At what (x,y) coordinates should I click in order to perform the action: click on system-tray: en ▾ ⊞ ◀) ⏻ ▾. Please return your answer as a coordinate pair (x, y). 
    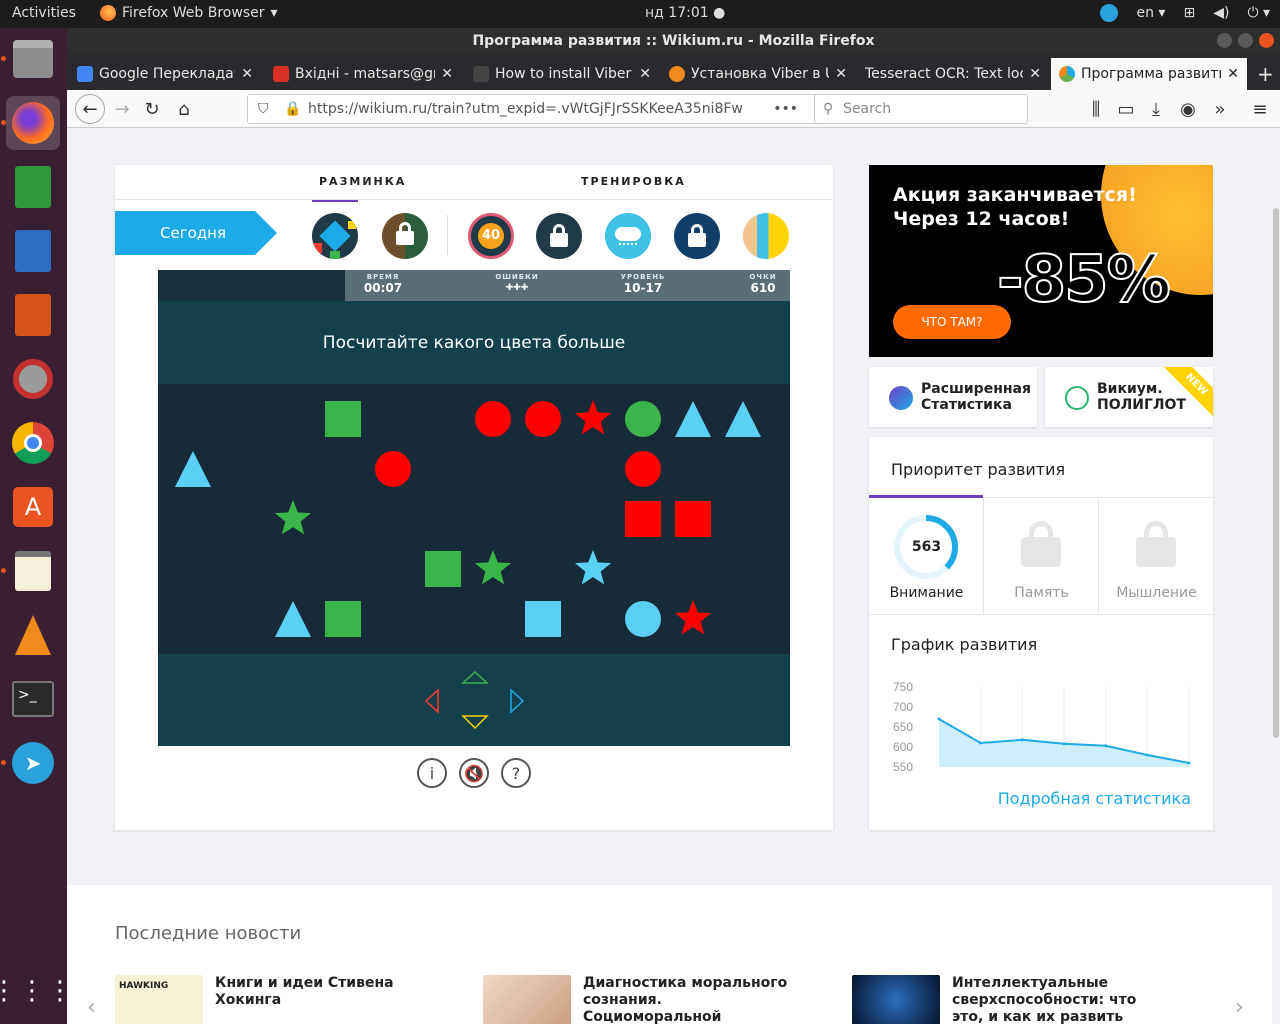
    Looking at the image, I should click on (1185, 13).